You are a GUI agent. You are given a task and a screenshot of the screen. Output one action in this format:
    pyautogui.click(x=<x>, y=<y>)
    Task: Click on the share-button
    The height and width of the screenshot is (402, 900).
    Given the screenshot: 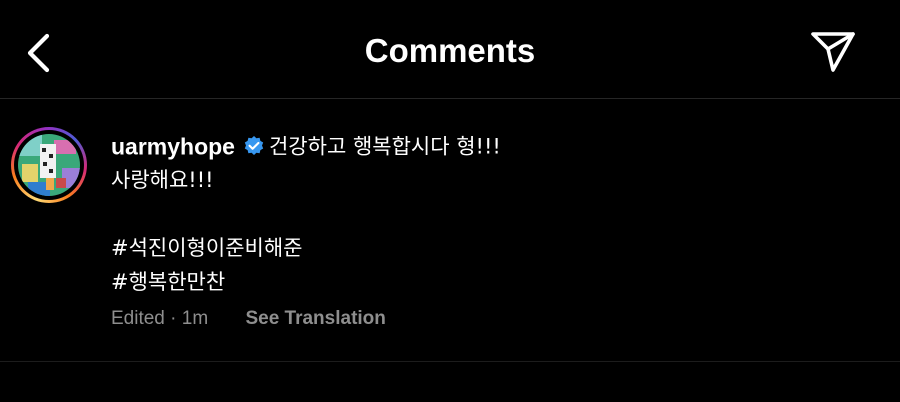 What is the action you would take?
    pyautogui.click(x=833, y=52)
    